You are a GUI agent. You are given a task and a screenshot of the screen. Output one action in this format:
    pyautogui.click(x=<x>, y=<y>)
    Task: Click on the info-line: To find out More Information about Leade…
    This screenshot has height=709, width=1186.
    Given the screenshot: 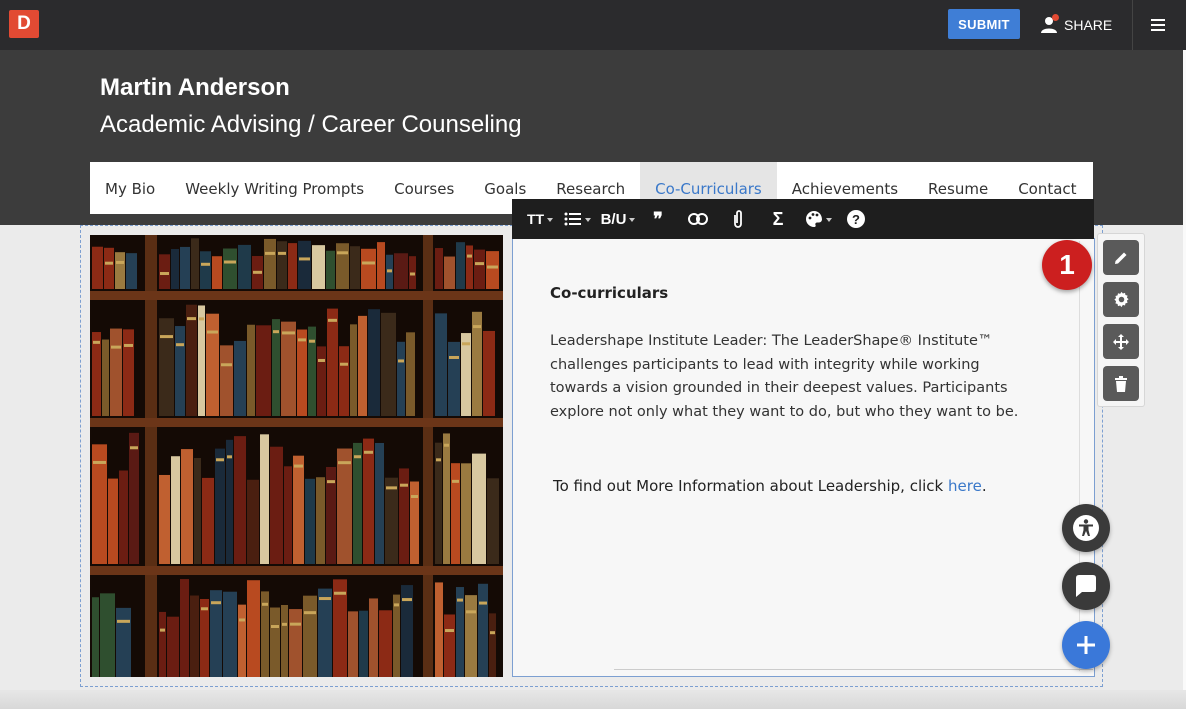 What is the action you would take?
    pyautogui.click(x=770, y=486)
    